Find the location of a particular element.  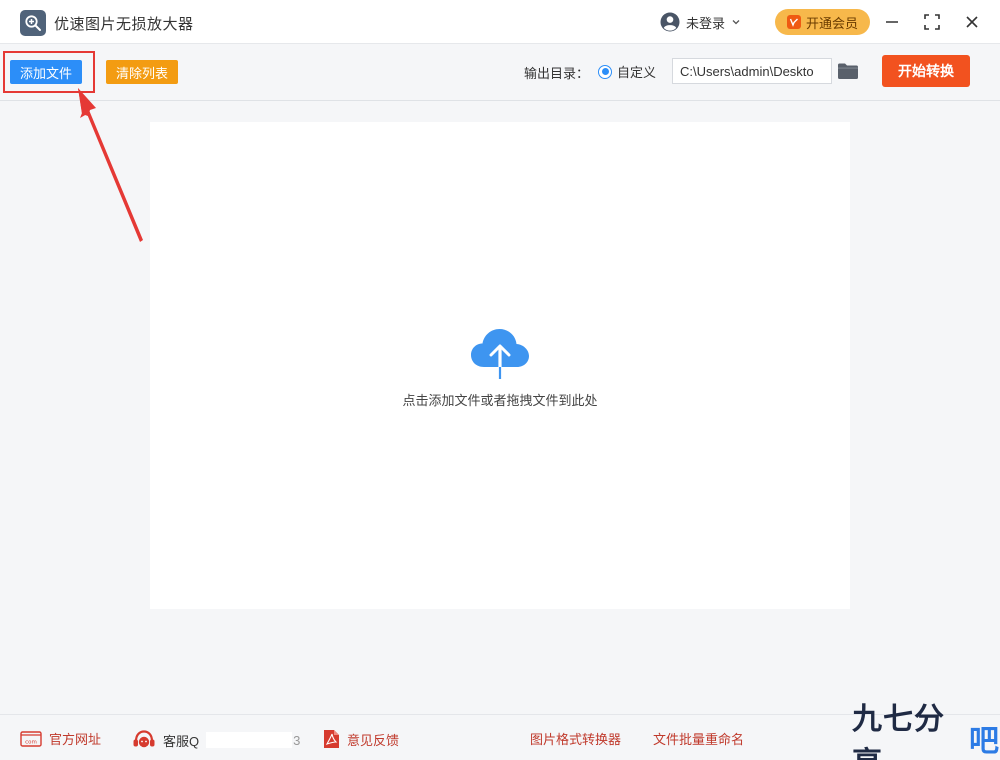

feedback-label: 意见反馈 is located at coordinates (373, 740).